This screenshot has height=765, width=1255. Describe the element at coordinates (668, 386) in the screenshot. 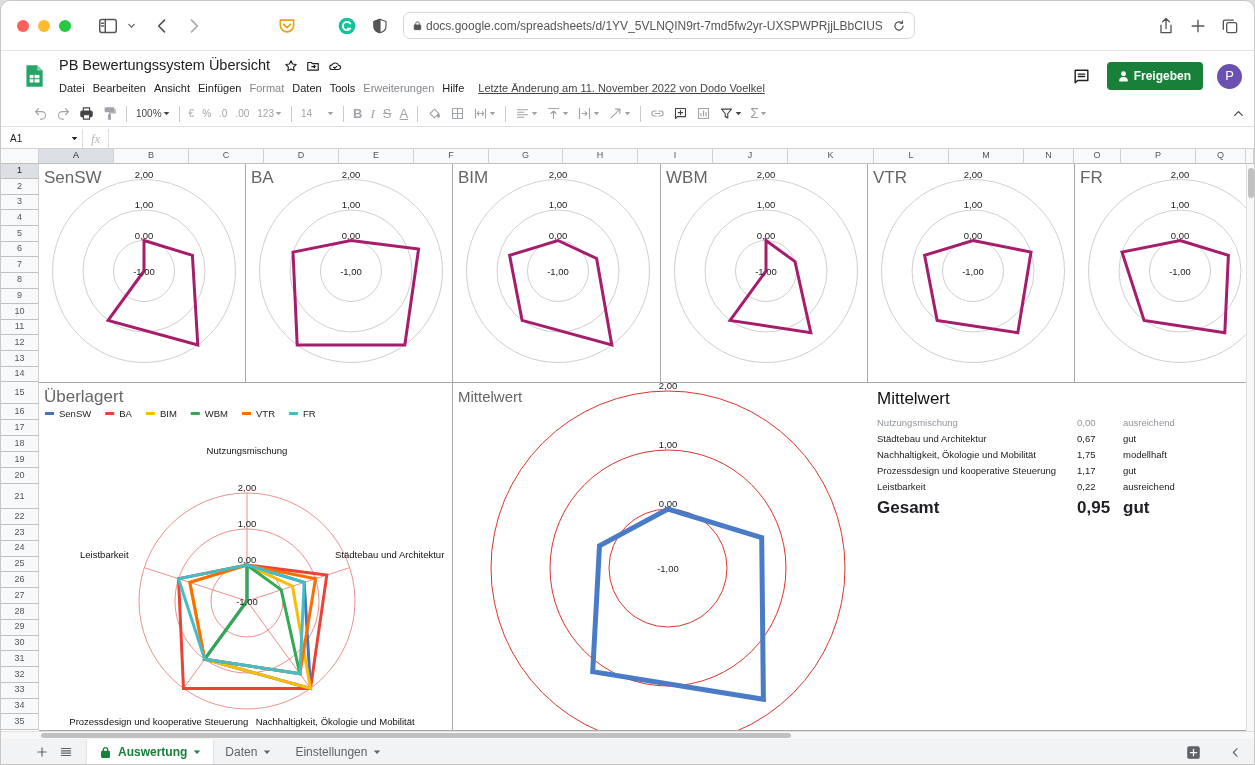

I see `axis-tick-label: 2,00` at that location.